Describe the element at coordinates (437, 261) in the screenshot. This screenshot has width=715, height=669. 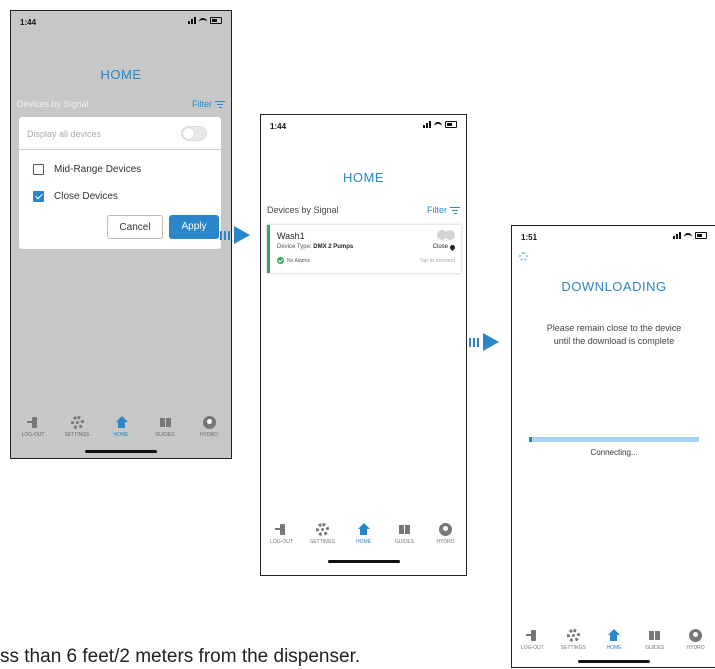
I see `tap-to-connect: Tap to connect` at that location.